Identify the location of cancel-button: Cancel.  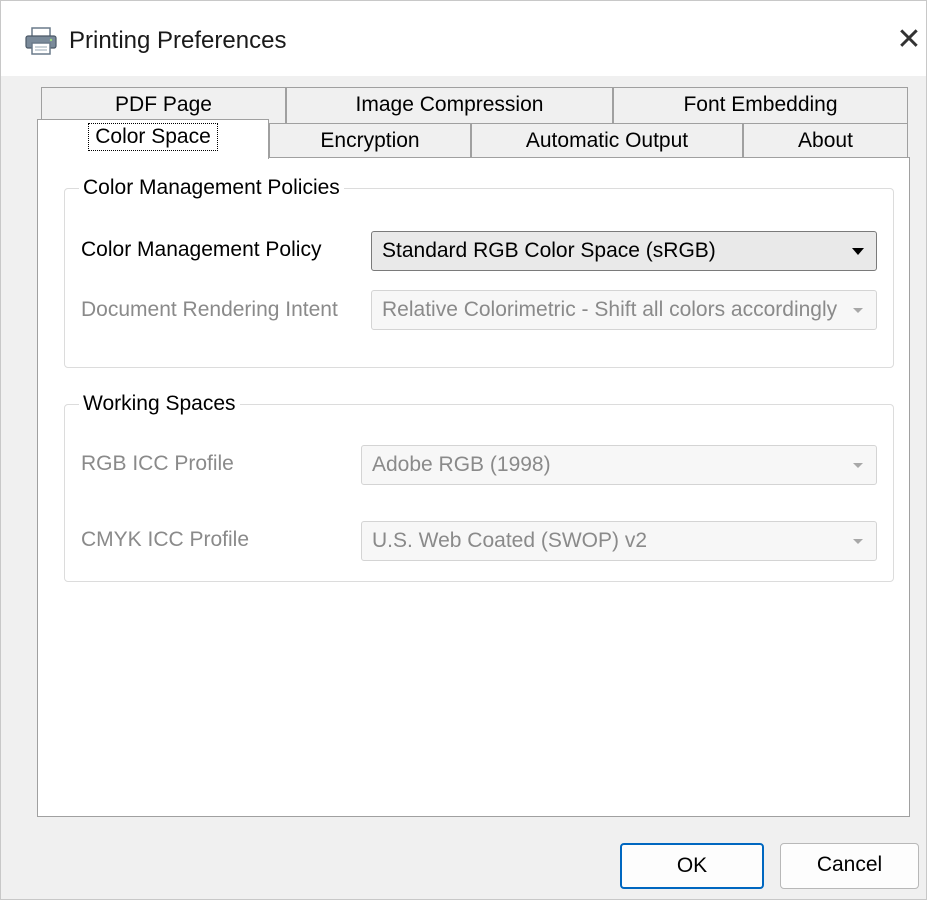
(849, 866).